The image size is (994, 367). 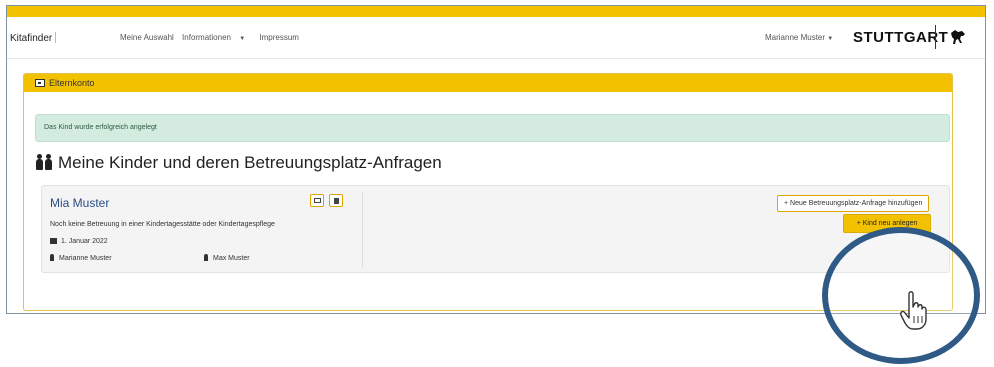 I want to click on panel-title: Elternkonto, so click(x=72, y=83).